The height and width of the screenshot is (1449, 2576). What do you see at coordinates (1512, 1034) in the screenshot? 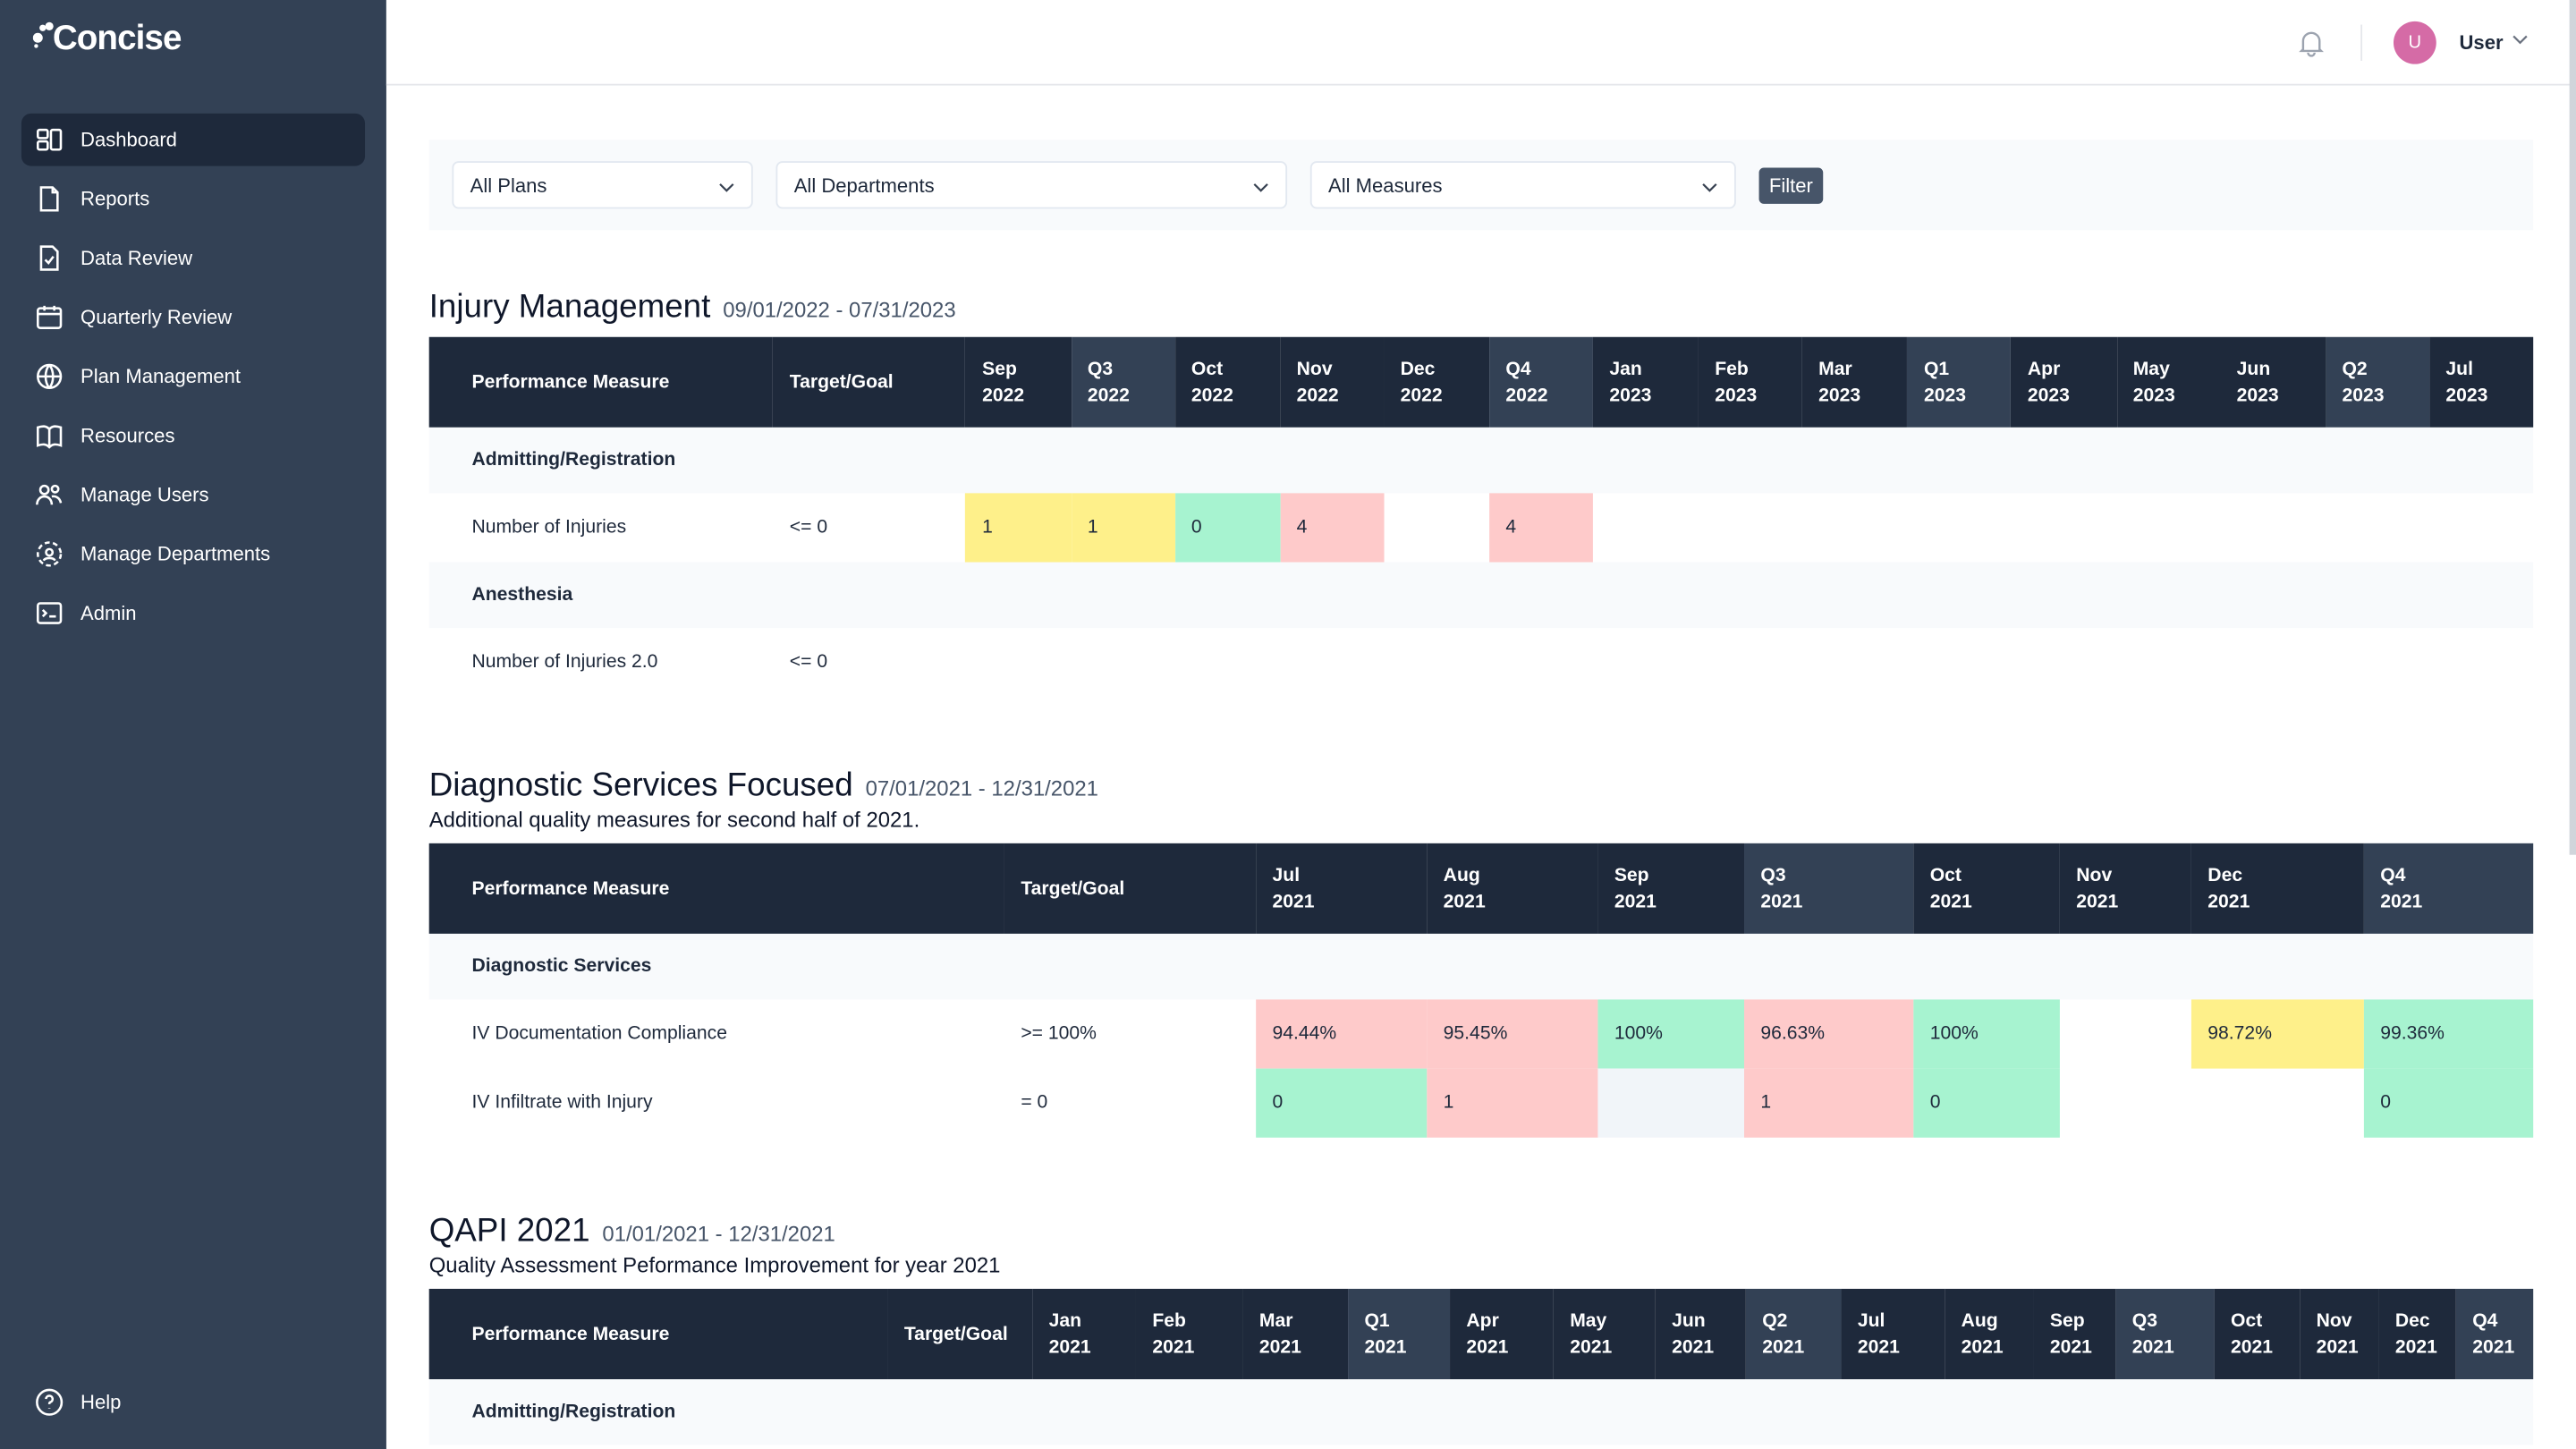
I see `score-cell: 95.45%` at bounding box center [1512, 1034].